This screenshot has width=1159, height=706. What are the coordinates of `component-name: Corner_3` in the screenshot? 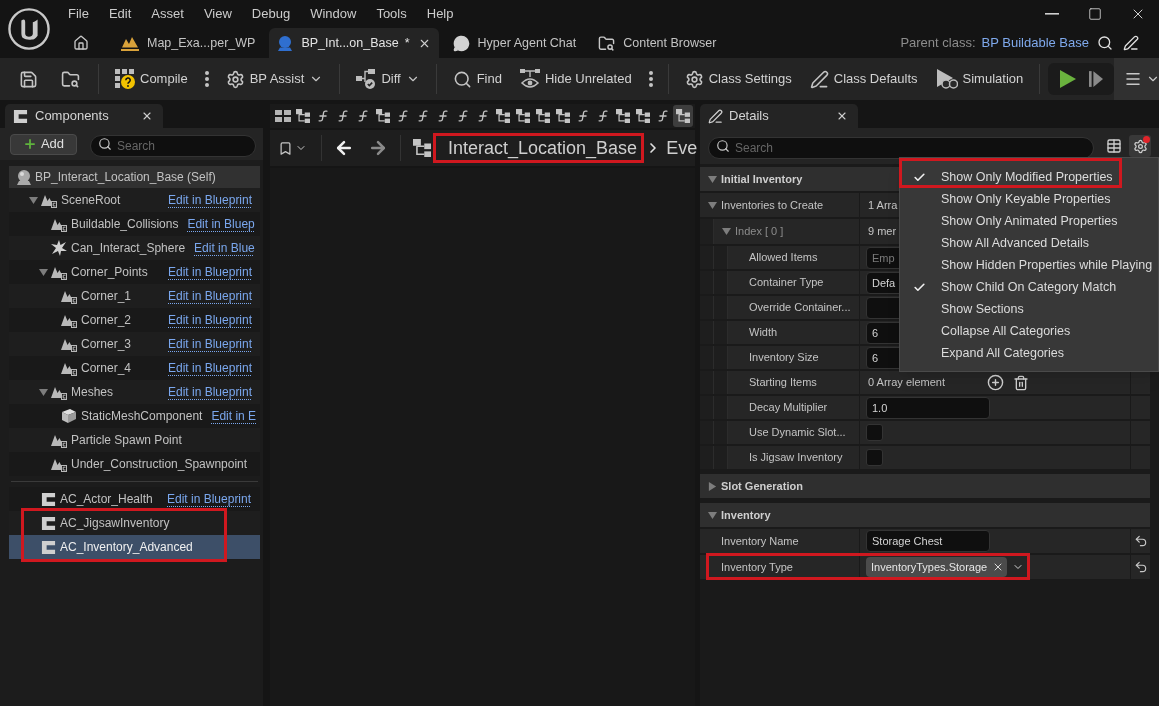 It's located at (107, 344).